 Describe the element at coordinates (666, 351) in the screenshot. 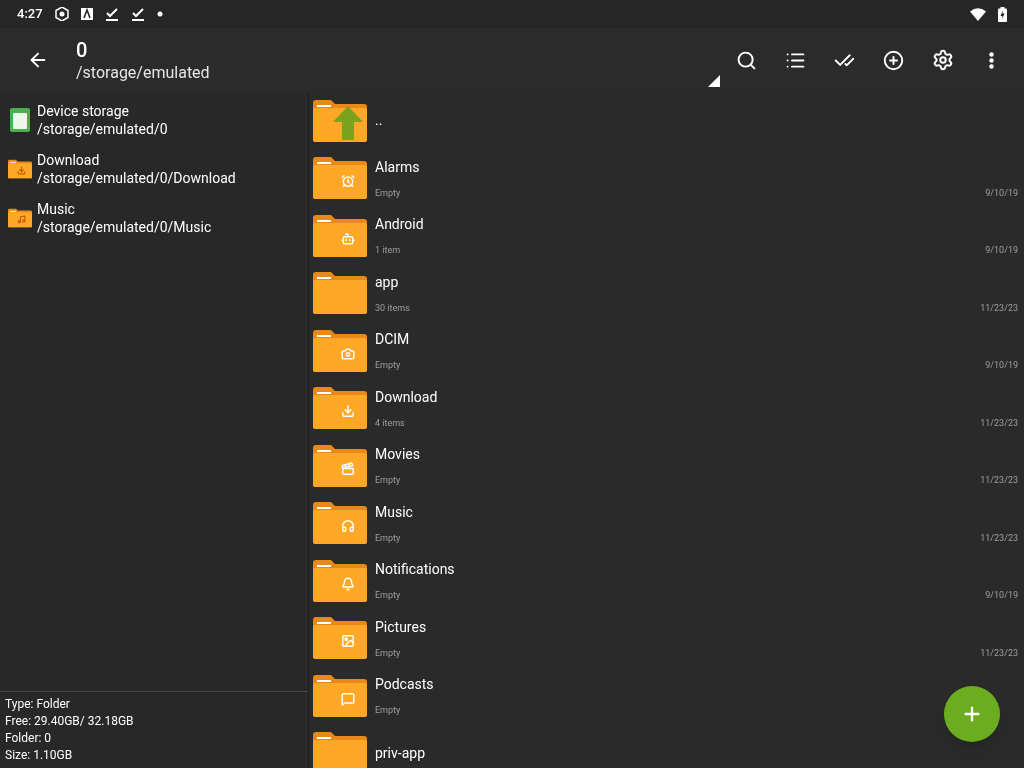

I see `file-row: DCIM Empty 9/10/19` at that location.